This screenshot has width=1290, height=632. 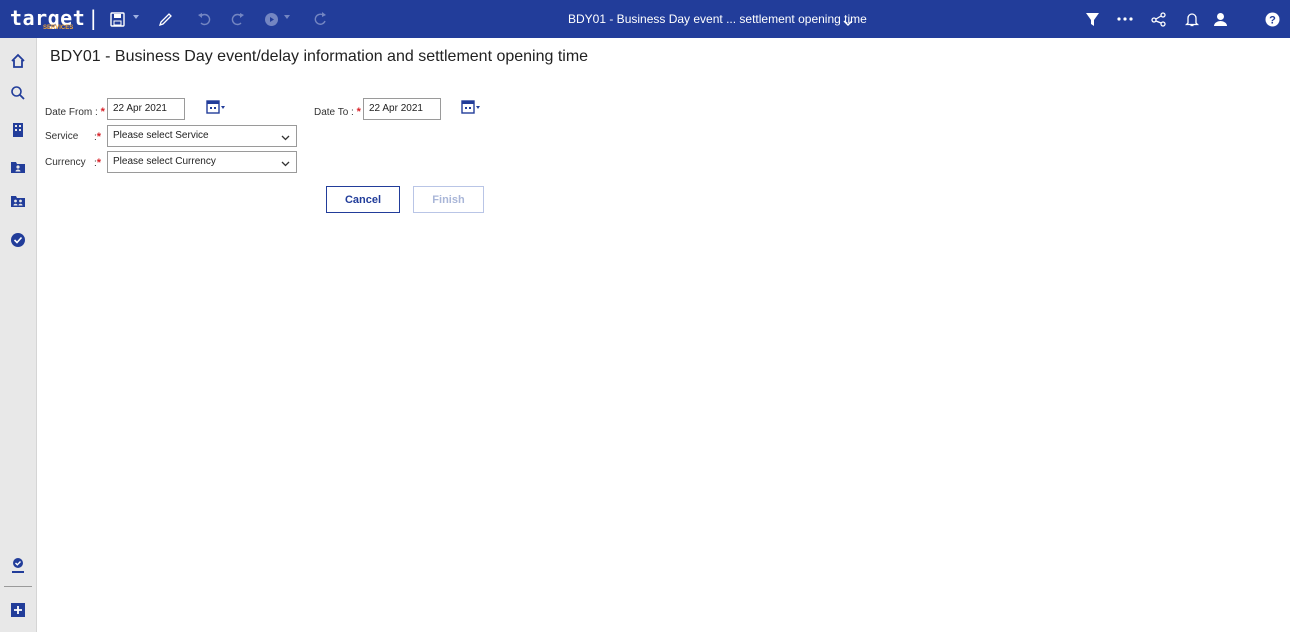 I want to click on search-icon, so click(x=18, y=93).